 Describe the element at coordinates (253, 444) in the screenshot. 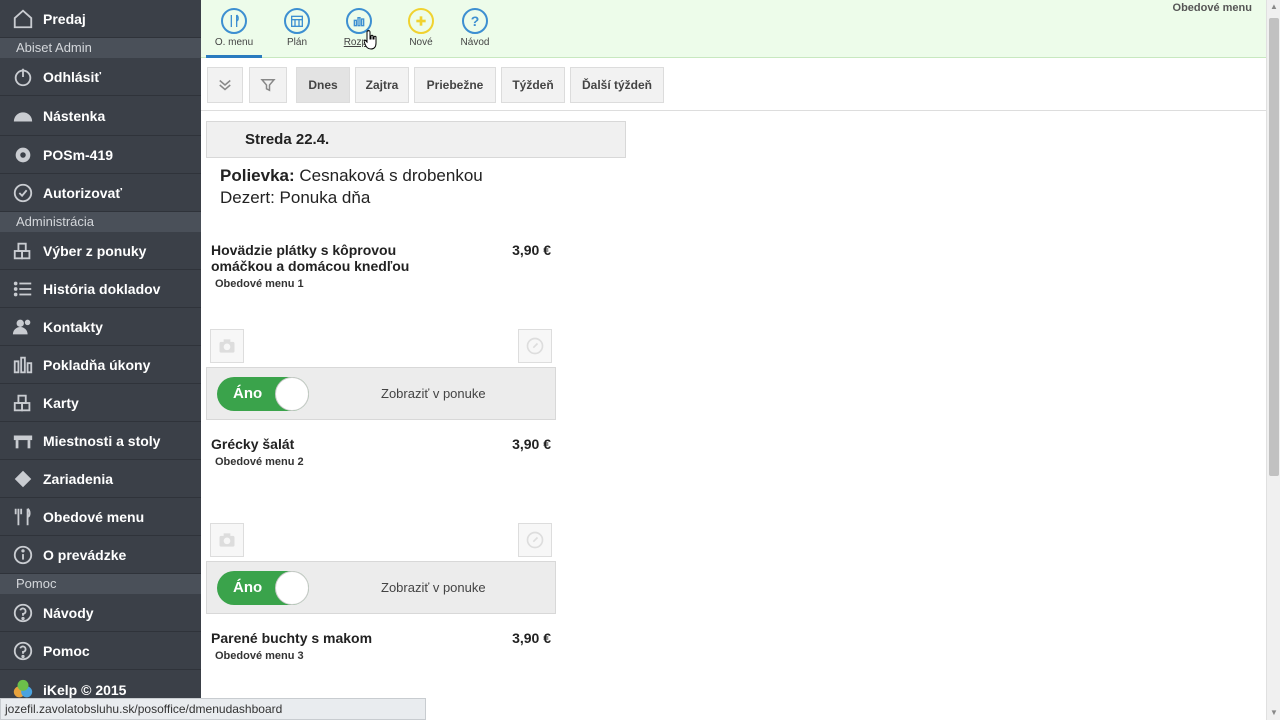

I see `meal-name: Grécky šalát` at that location.